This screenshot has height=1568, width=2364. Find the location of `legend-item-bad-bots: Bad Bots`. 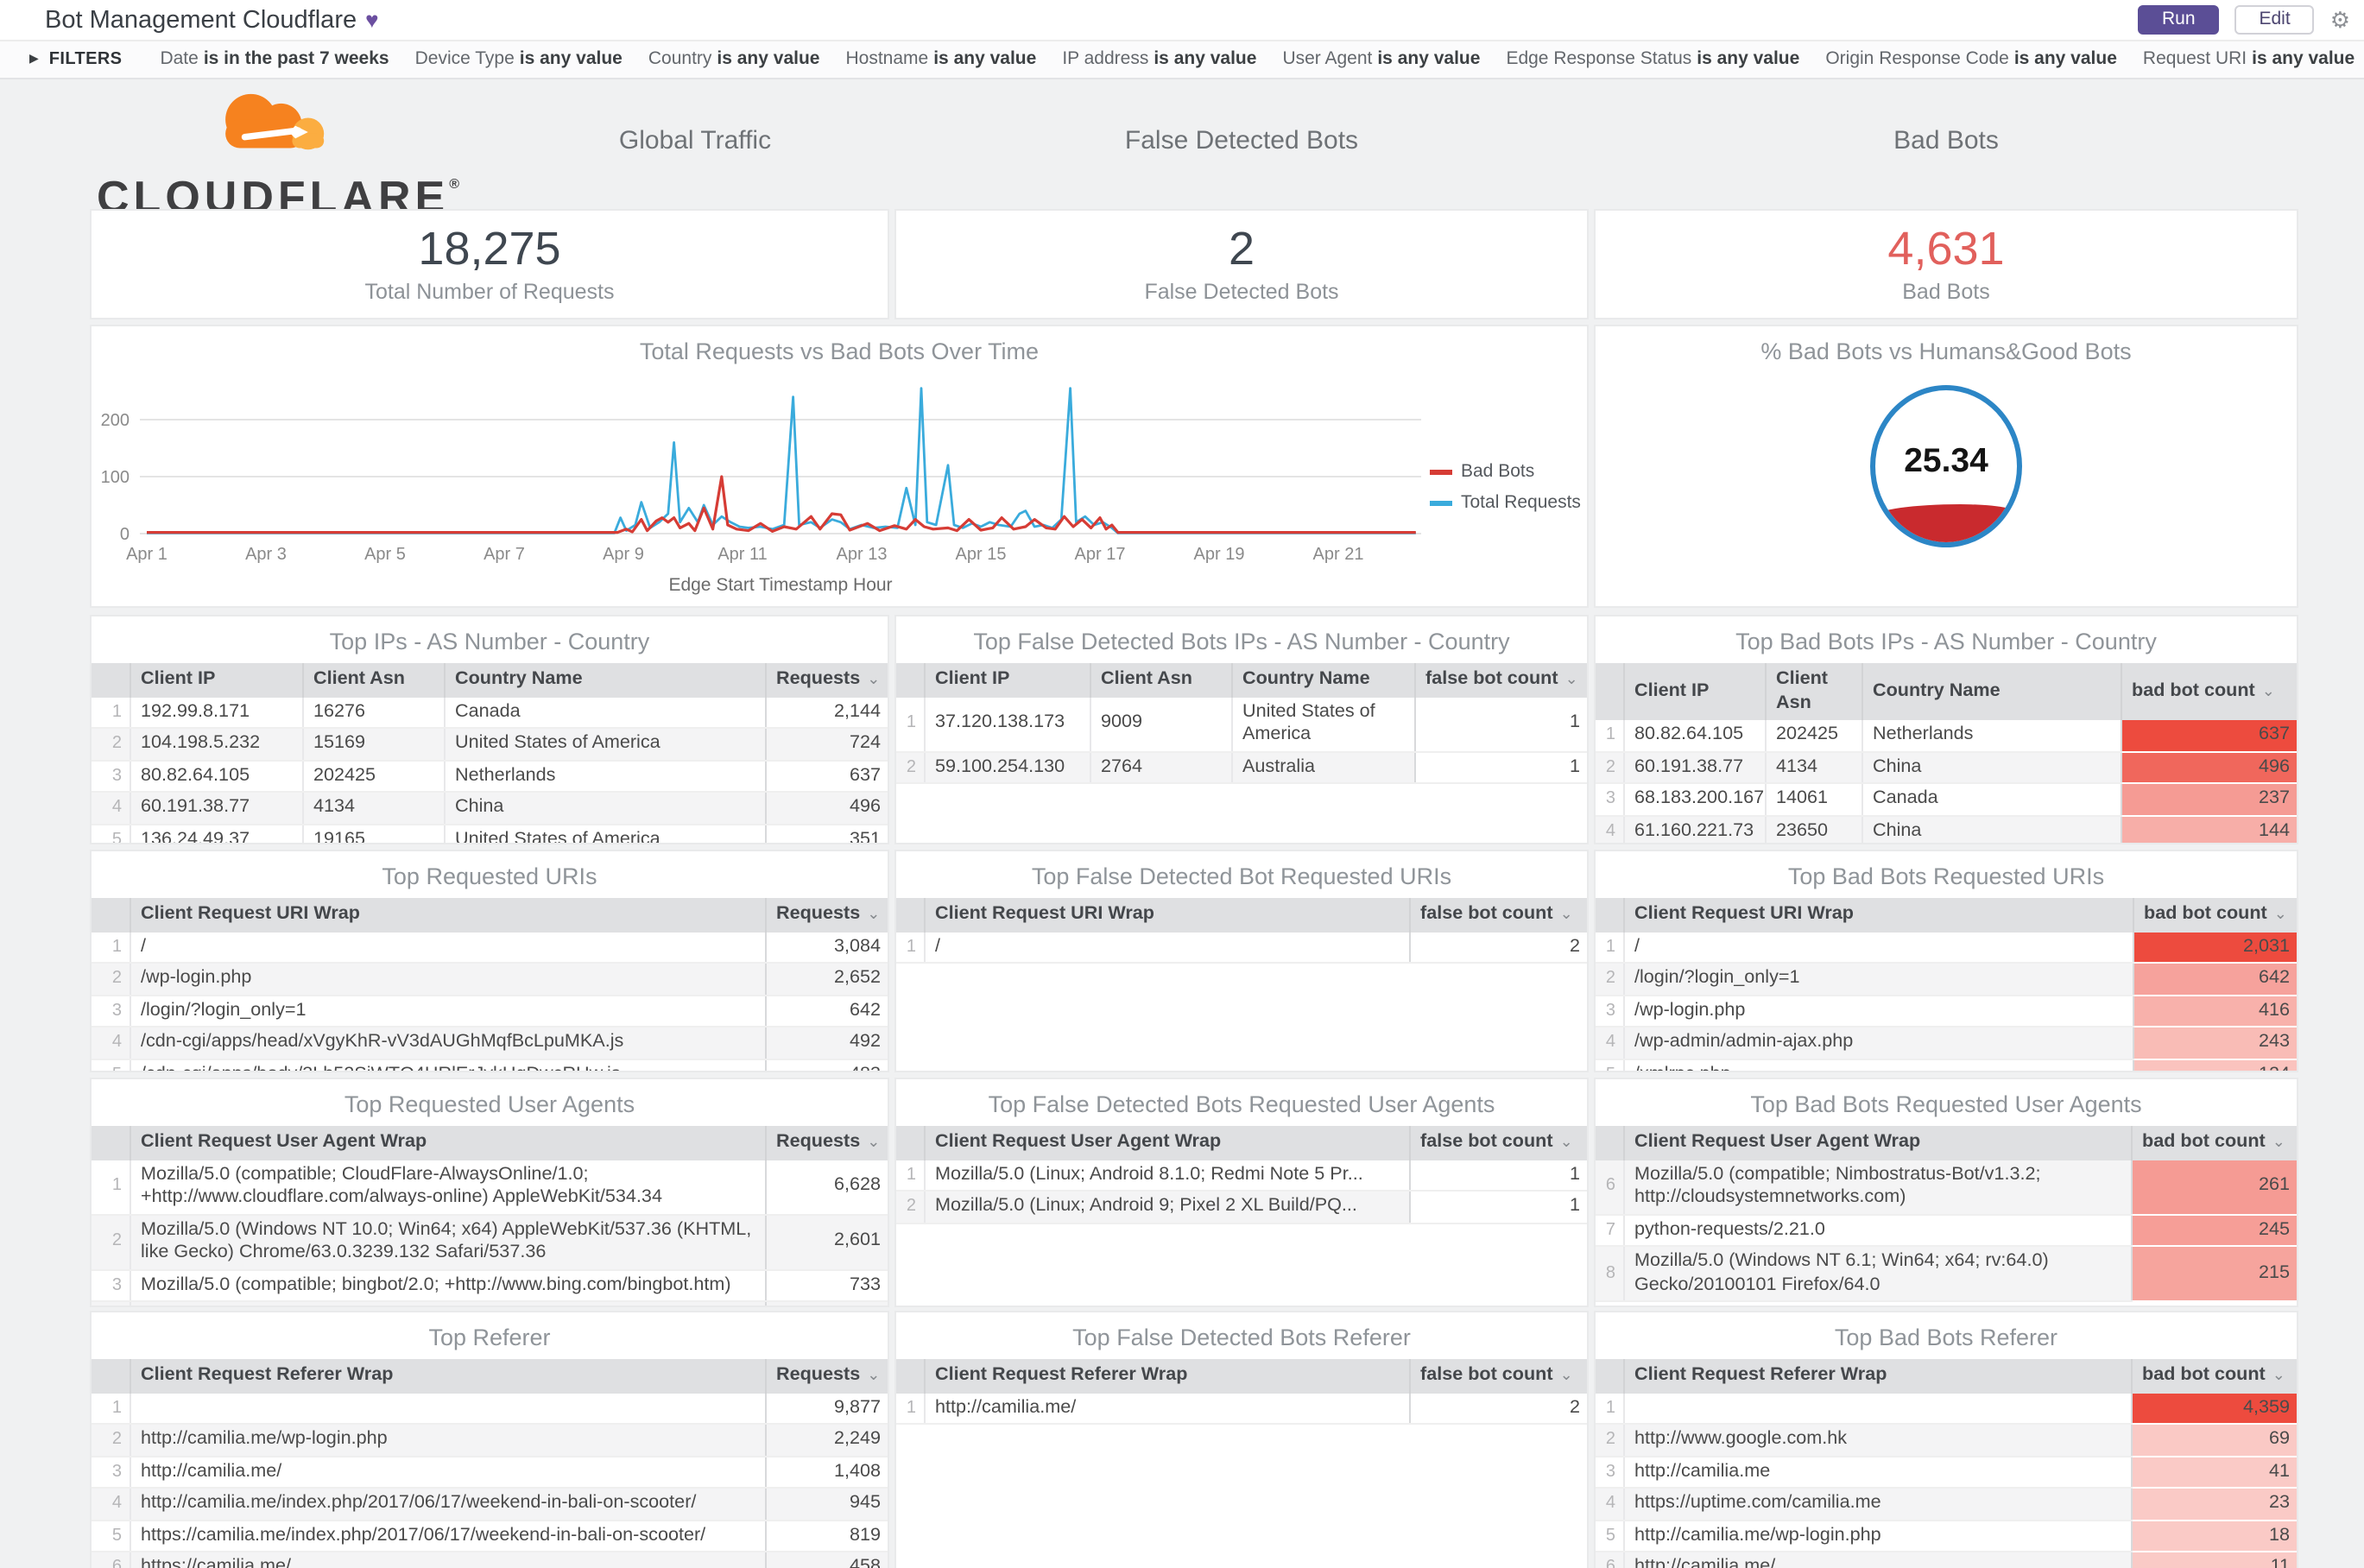

legend-item-bad-bots: Bad Bots is located at coordinates (1505, 472).